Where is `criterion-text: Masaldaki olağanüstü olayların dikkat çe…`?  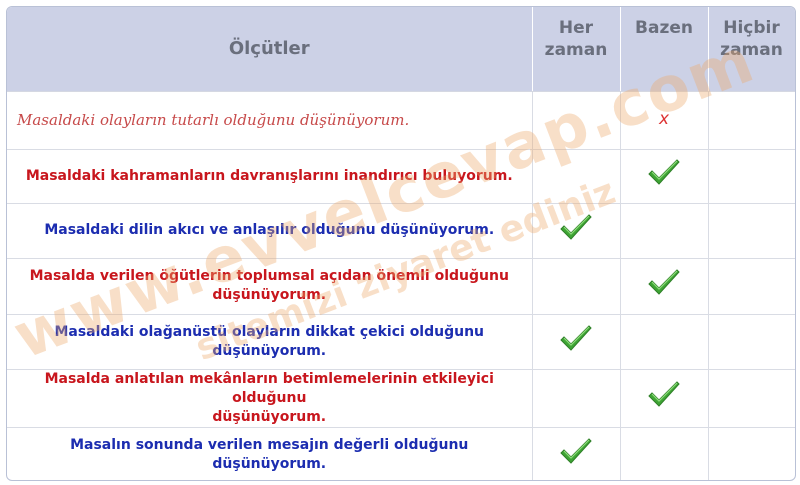
criterion-text: Masaldaki olağanüstü olayların dikkat çe… is located at coordinates (269, 341).